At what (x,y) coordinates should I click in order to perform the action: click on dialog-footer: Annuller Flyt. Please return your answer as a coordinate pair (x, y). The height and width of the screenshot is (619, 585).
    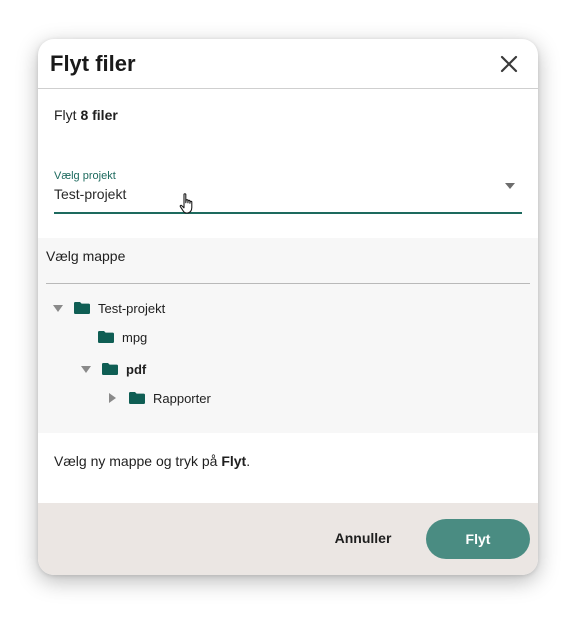
    Looking at the image, I should click on (288, 539).